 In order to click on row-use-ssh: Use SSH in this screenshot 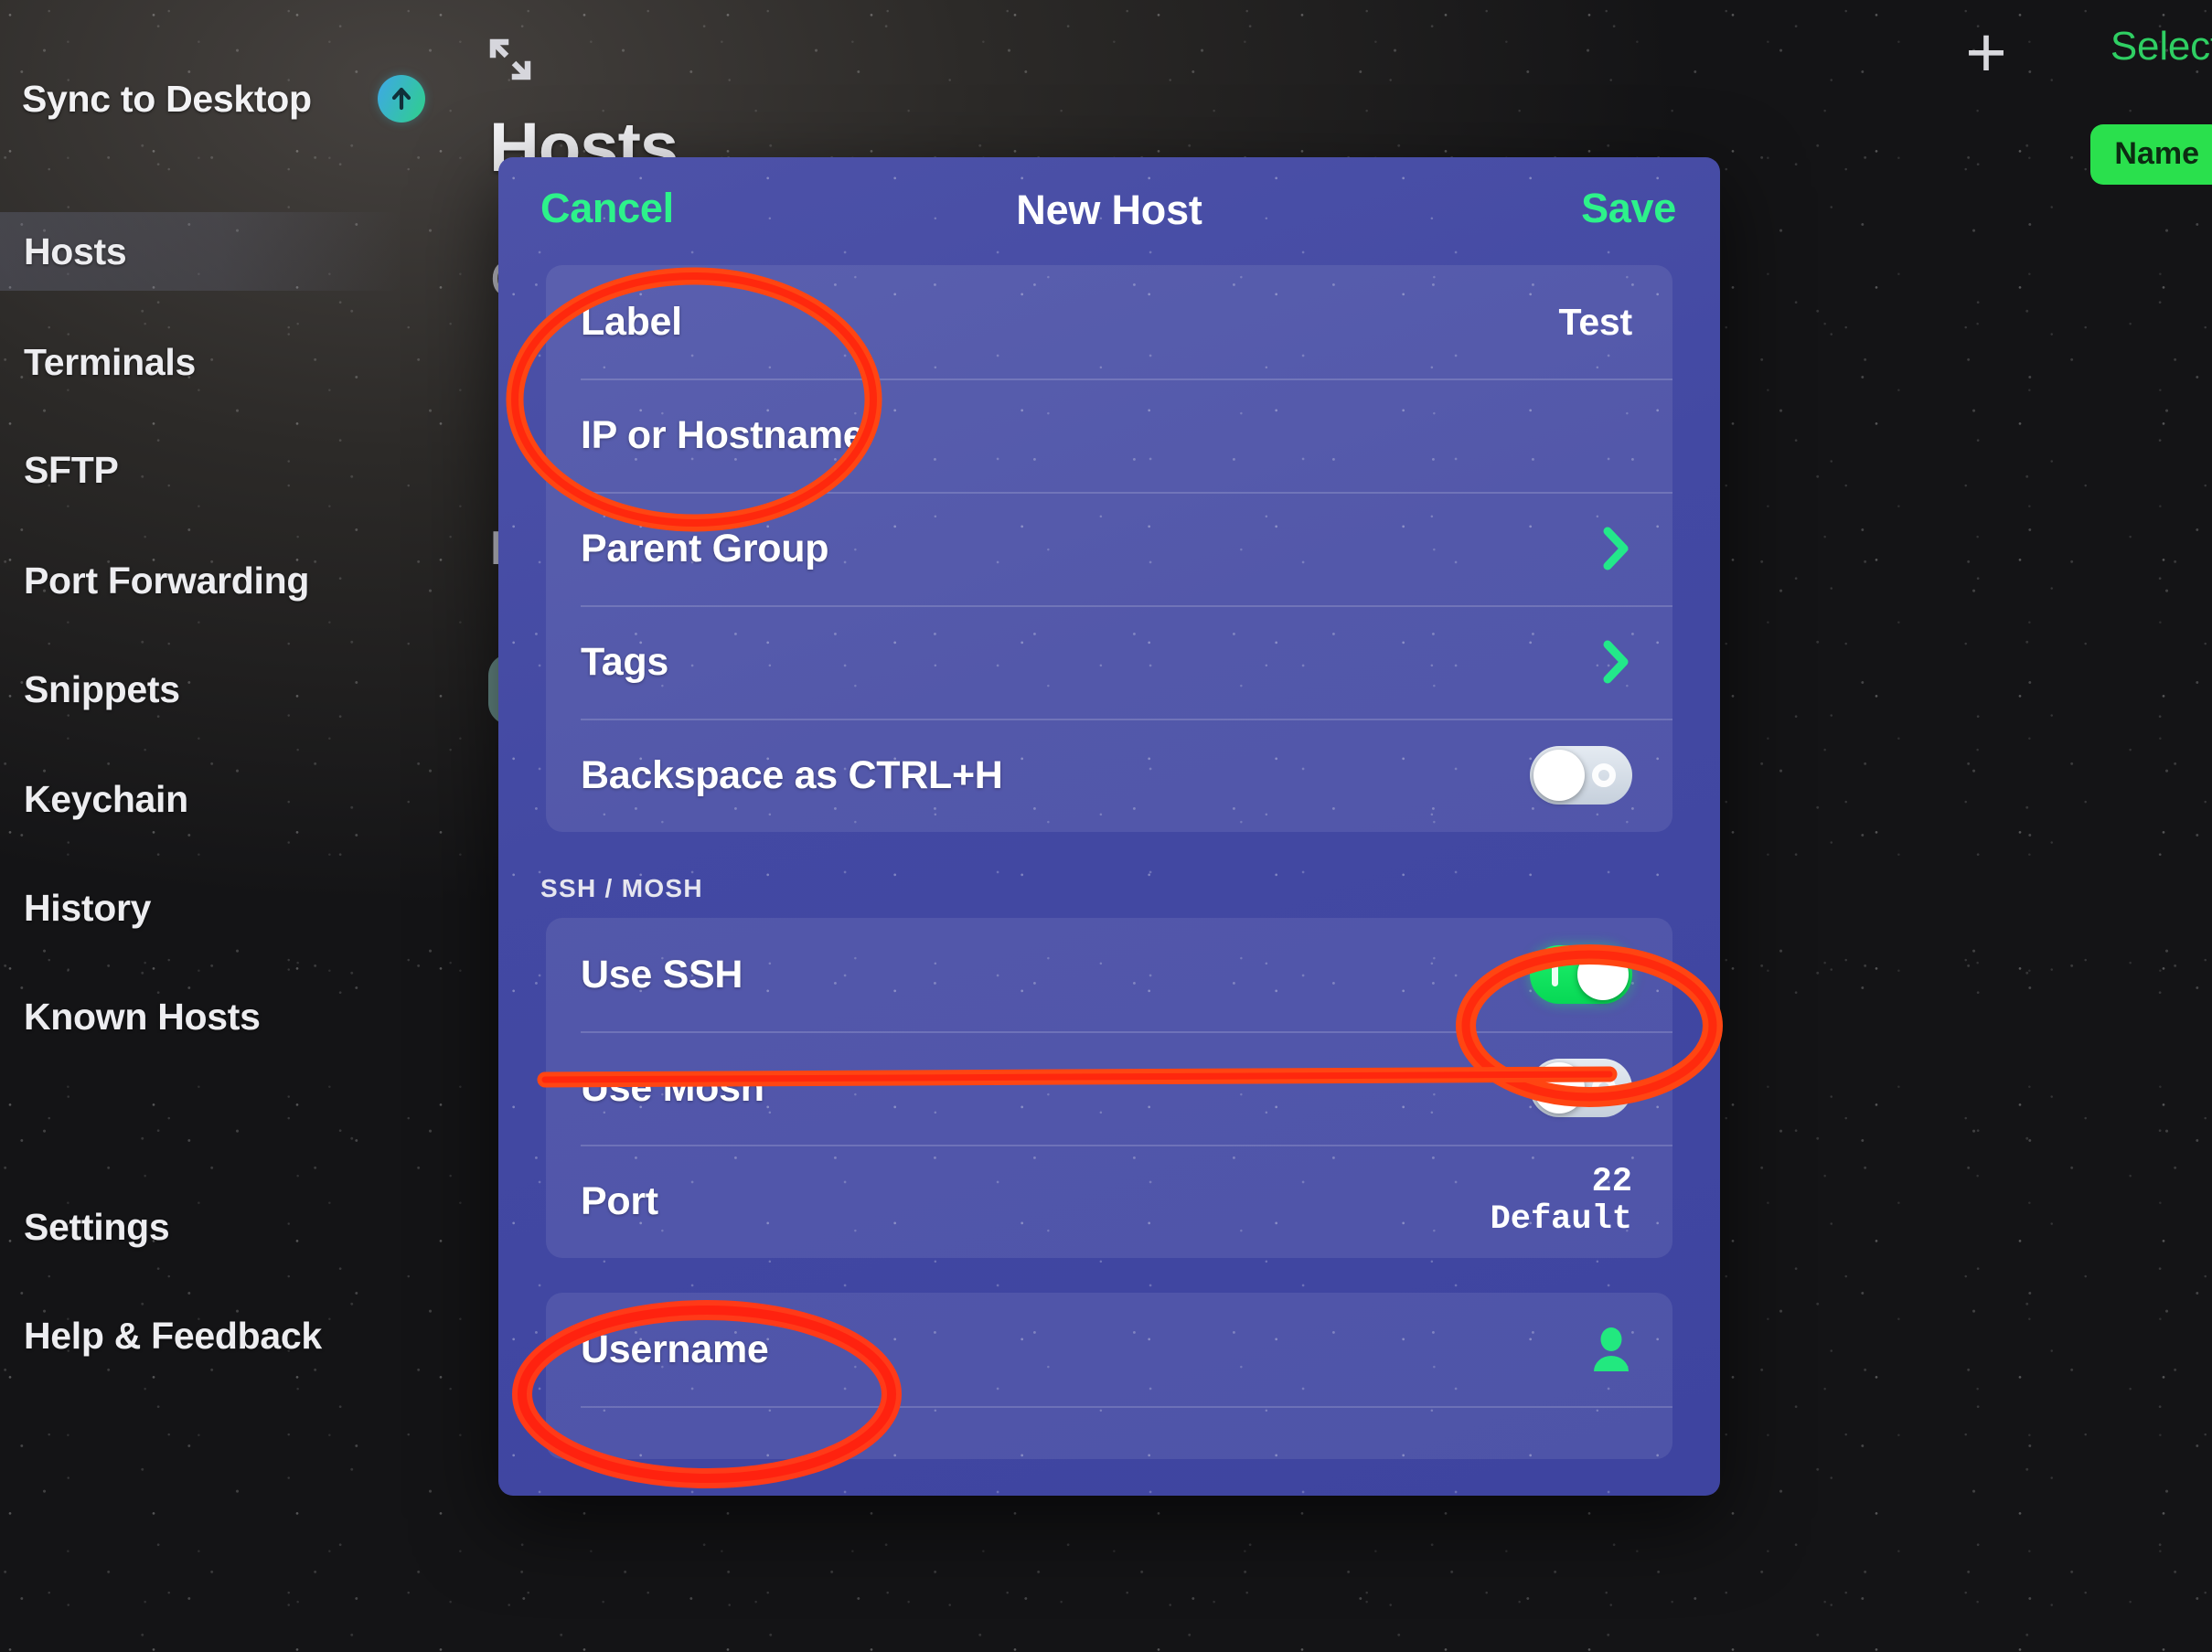, I will do `click(1109, 975)`.